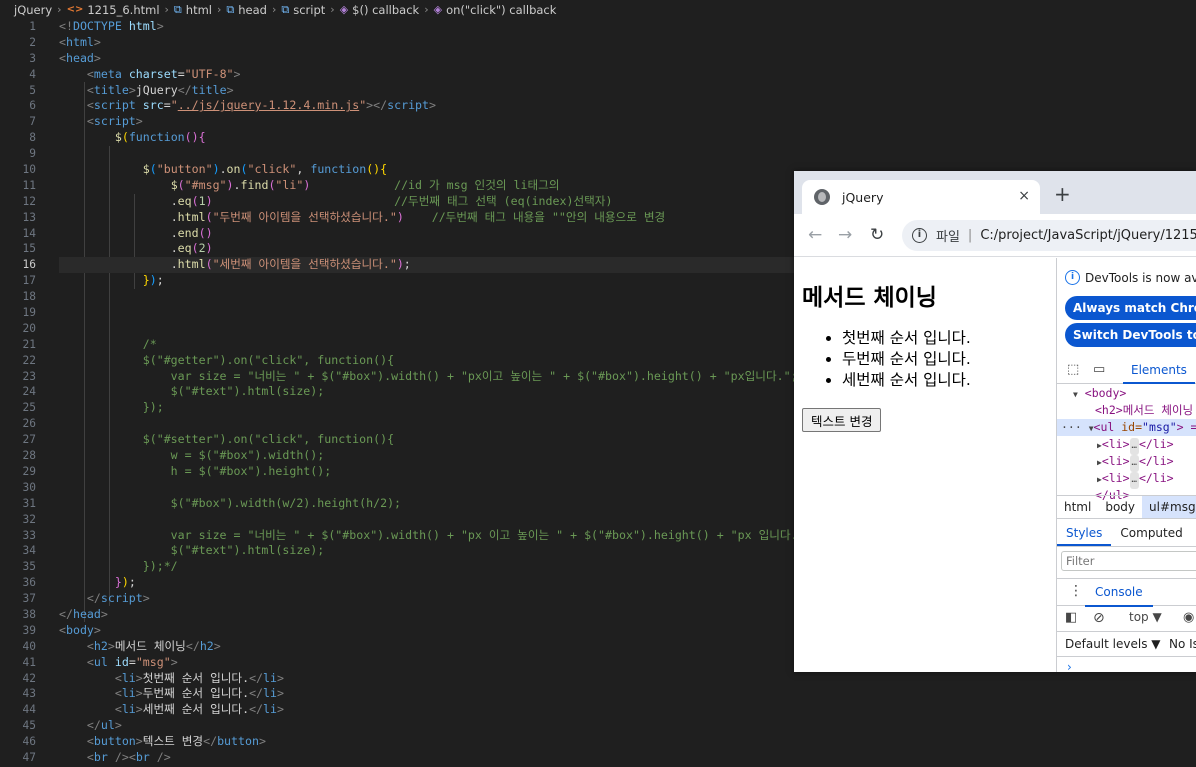 This screenshot has width=1196, height=767. Describe the element at coordinates (1077, 507) in the screenshot. I see `dom-crumb: html` at that location.